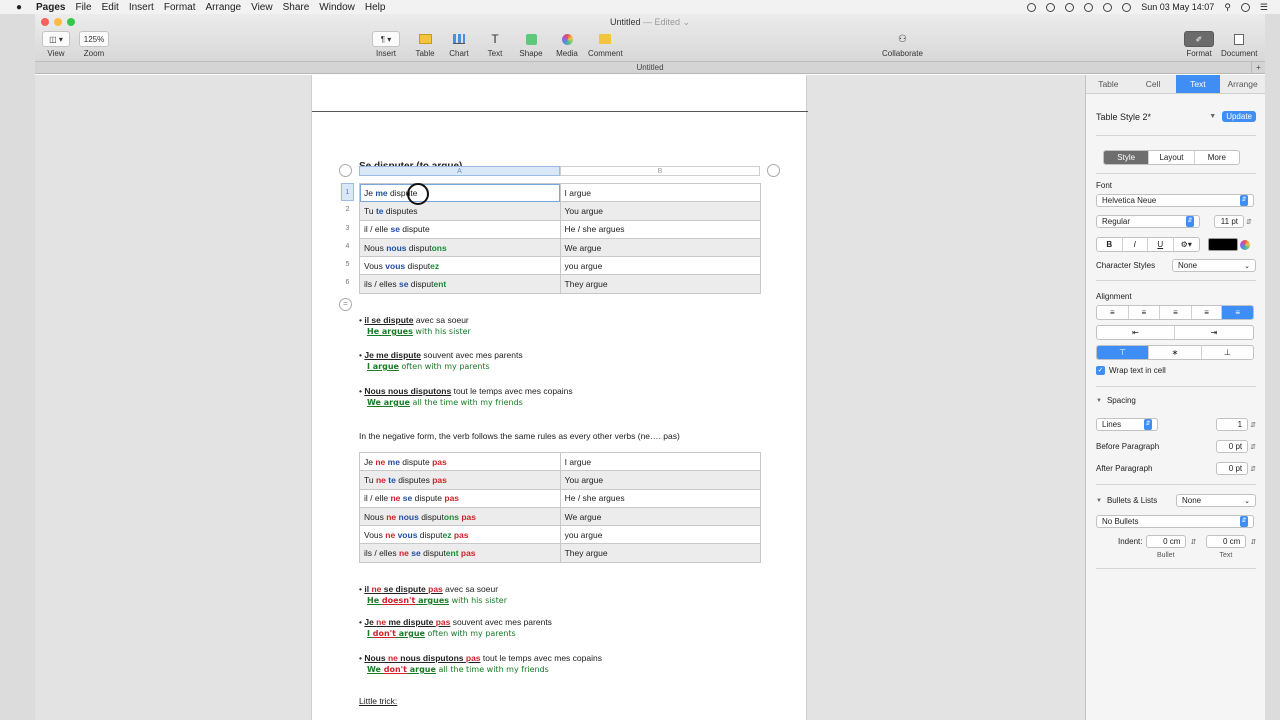 This screenshot has width=1280, height=720. I want to click on text-indent-field: 0 cm, so click(1226, 541).